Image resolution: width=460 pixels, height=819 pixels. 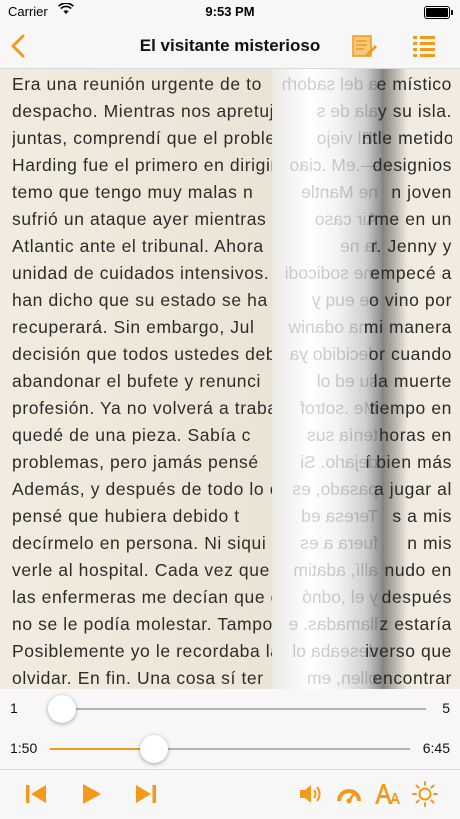 I want to click on right-line: iverso que, so click(x=408, y=651).